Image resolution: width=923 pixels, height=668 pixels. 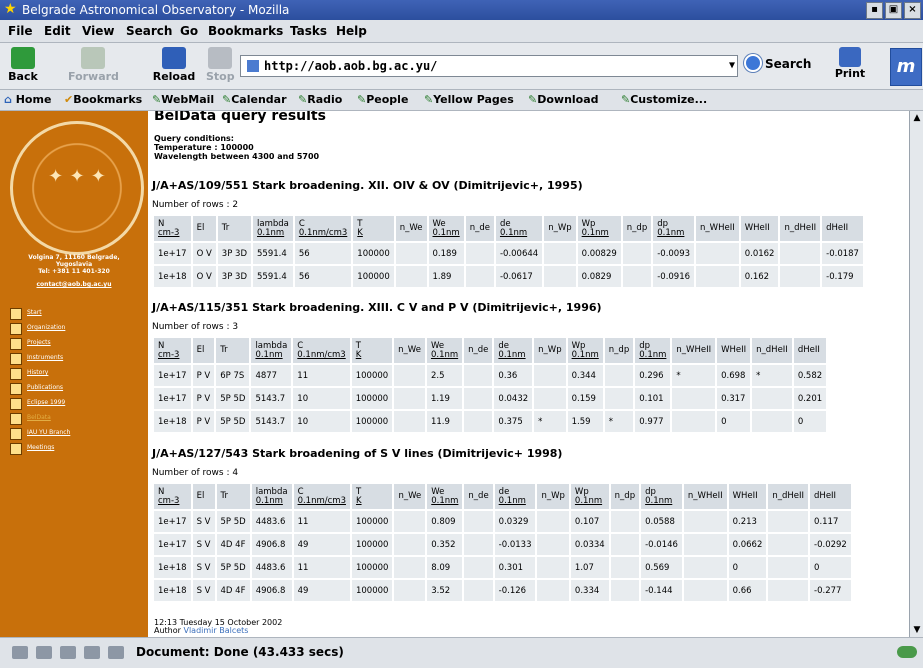 I want to click on menu-bookmarks: Bookmarks, so click(x=245, y=31).